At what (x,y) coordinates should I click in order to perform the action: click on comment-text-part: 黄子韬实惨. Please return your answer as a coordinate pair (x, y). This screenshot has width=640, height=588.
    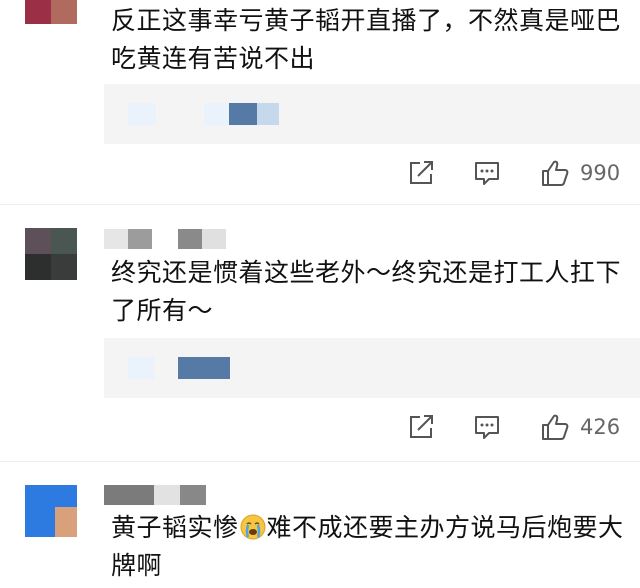
    Looking at the image, I should click on (175, 527).